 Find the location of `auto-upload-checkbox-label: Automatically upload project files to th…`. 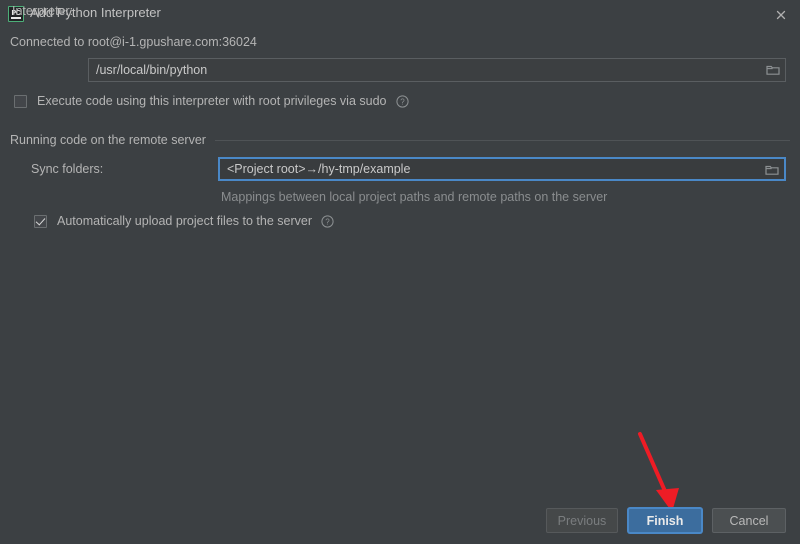

auto-upload-checkbox-label: Automatically upload project files to th… is located at coordinates (184, 221).